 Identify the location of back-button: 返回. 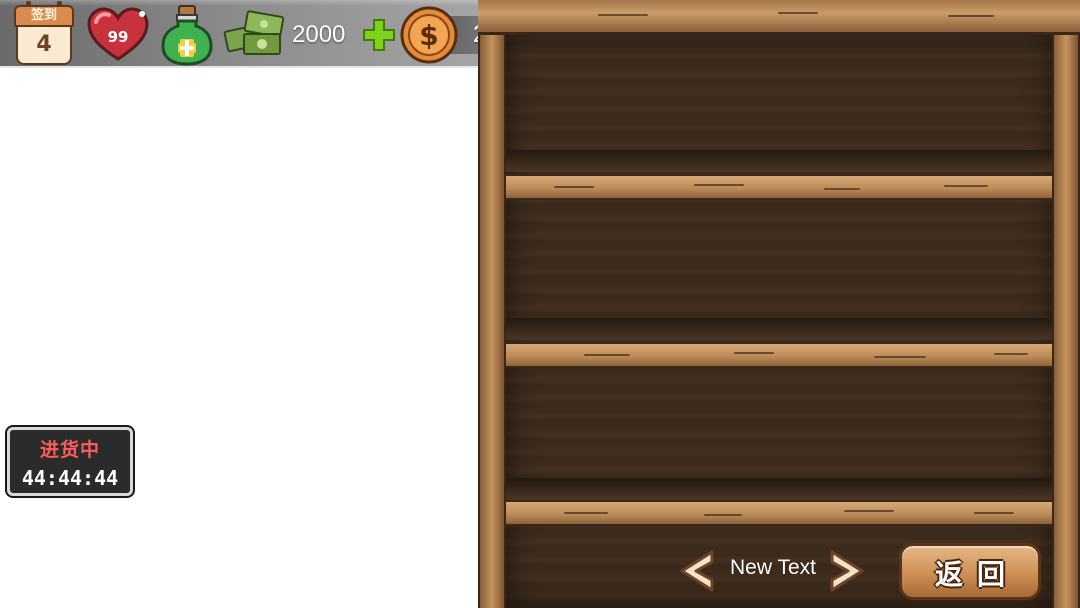
(970, 571).